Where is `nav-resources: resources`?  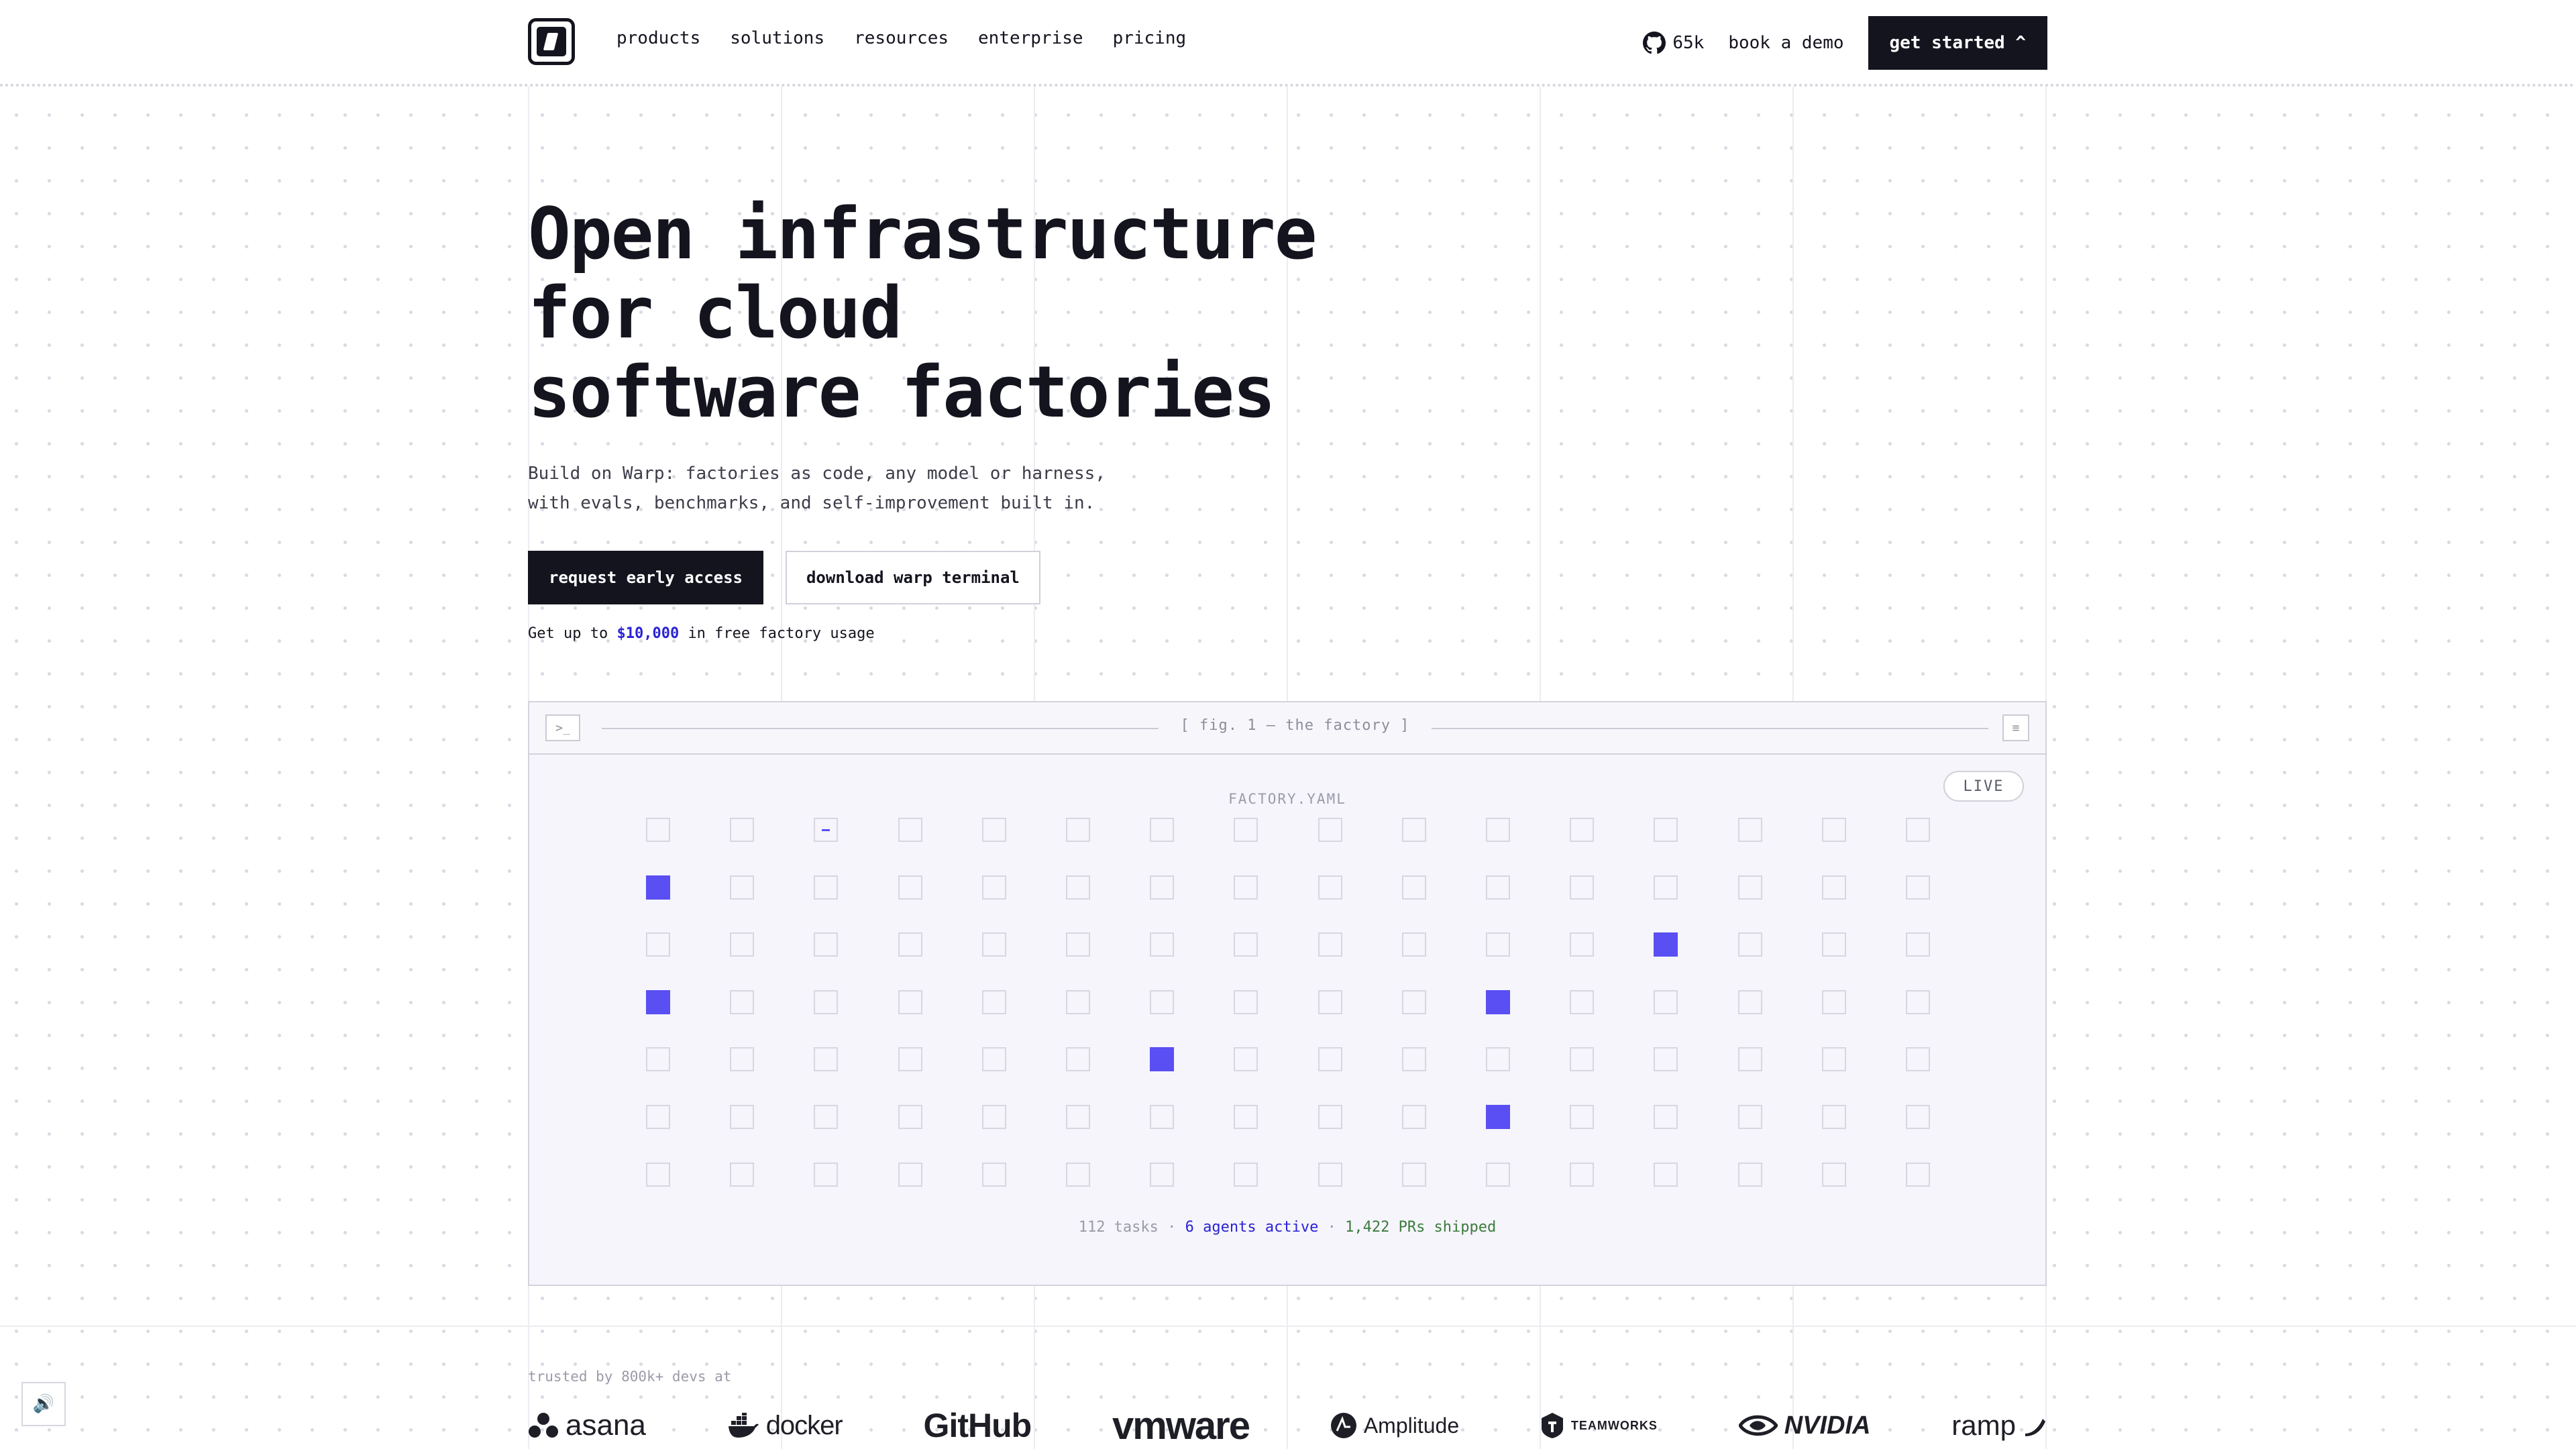
nav-resources: resources is located at coordinates (901, 38).